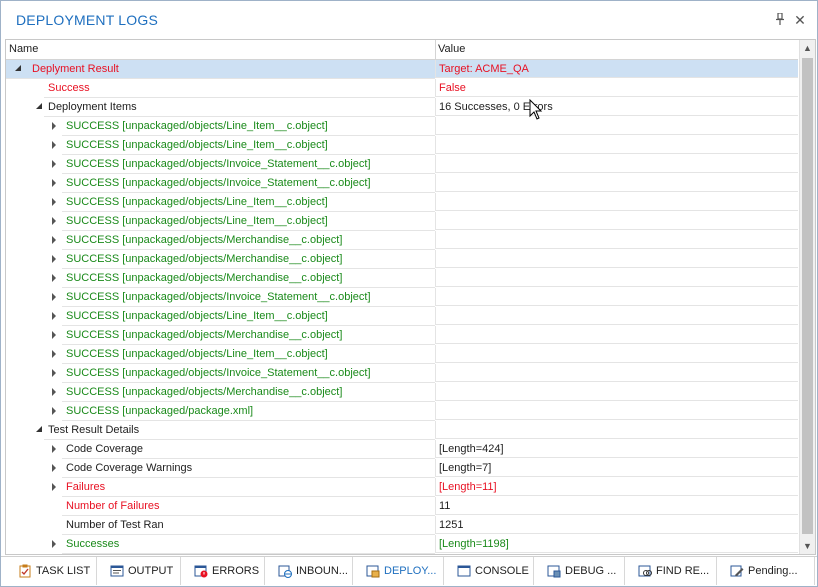 The width and height of the screenshot is (818, 587). I want to click on row-value-cell: 1251, so click(616, 525).